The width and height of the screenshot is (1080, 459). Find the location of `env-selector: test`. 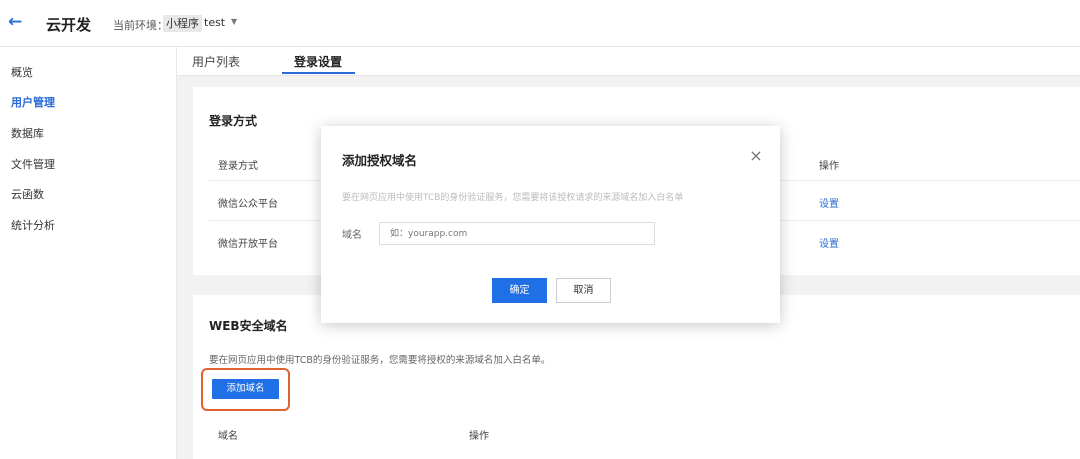

env-selector: test is located at coordinates (214, 22).